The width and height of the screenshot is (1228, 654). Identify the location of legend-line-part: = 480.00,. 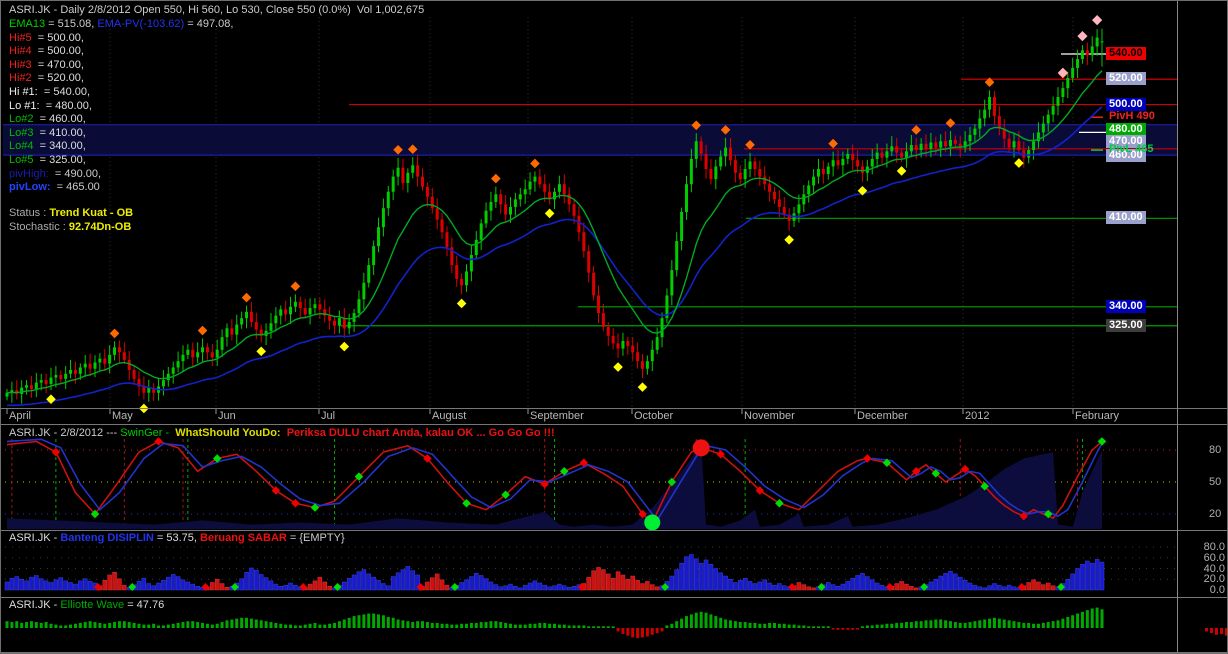
(65, 105).